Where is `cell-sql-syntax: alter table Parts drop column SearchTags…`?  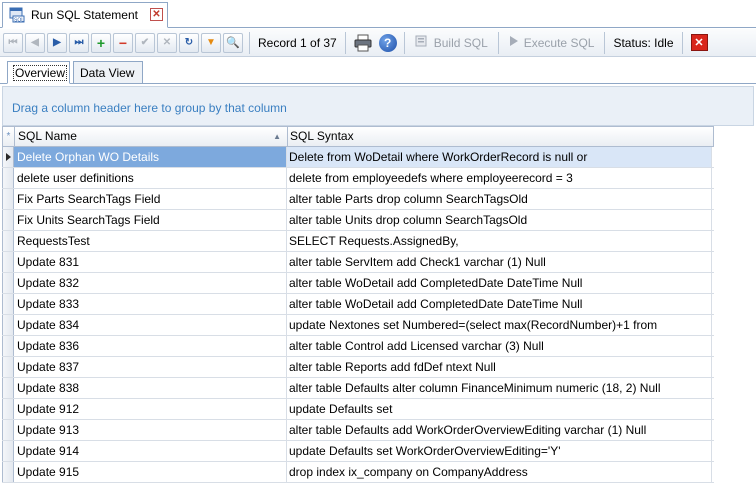 cell-sql-syntax: alter table Parts drop column SearchTags… is located at coordinates (499, 199).